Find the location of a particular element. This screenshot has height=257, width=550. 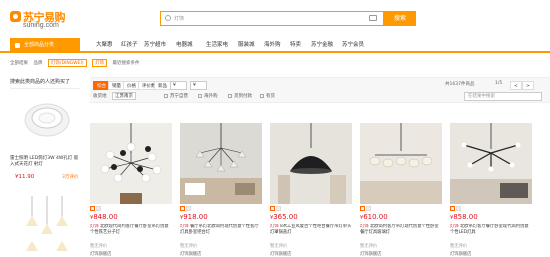

product-price: ¥365.00 is located at coordinates (284, 217).